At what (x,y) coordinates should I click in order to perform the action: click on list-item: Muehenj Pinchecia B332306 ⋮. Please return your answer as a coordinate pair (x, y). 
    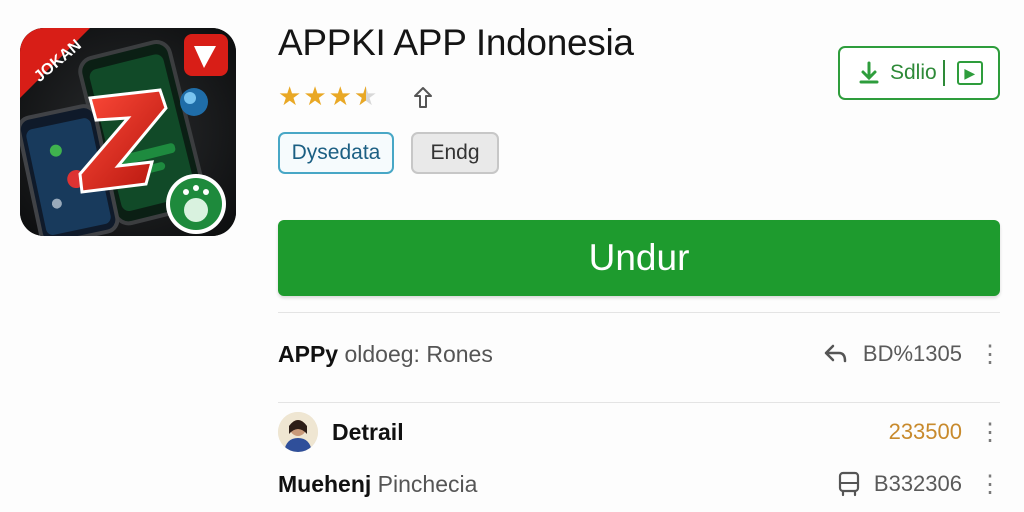
    Looking at the image, I should click on (640, 484).